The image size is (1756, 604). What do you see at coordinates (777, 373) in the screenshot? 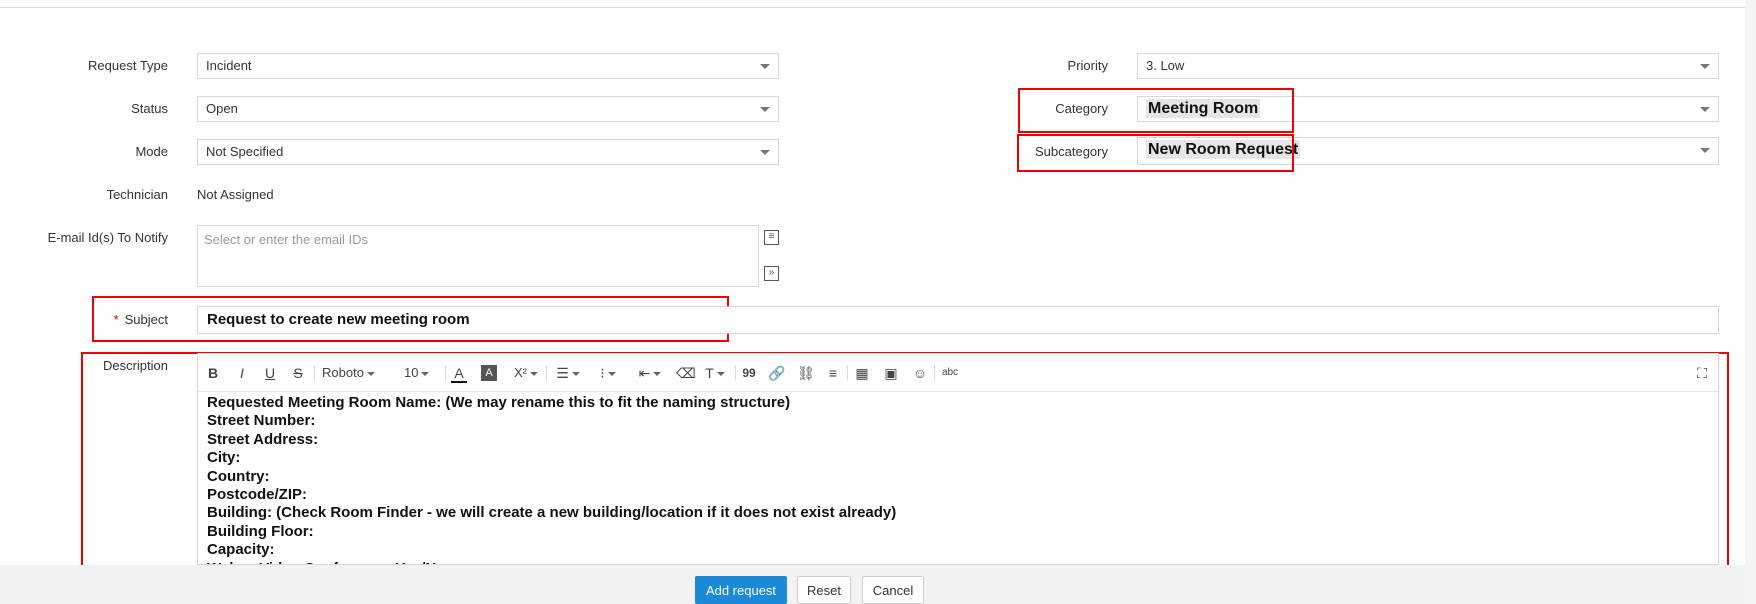
I see `link-icon: 🔗` at bounding box center [777, 373].